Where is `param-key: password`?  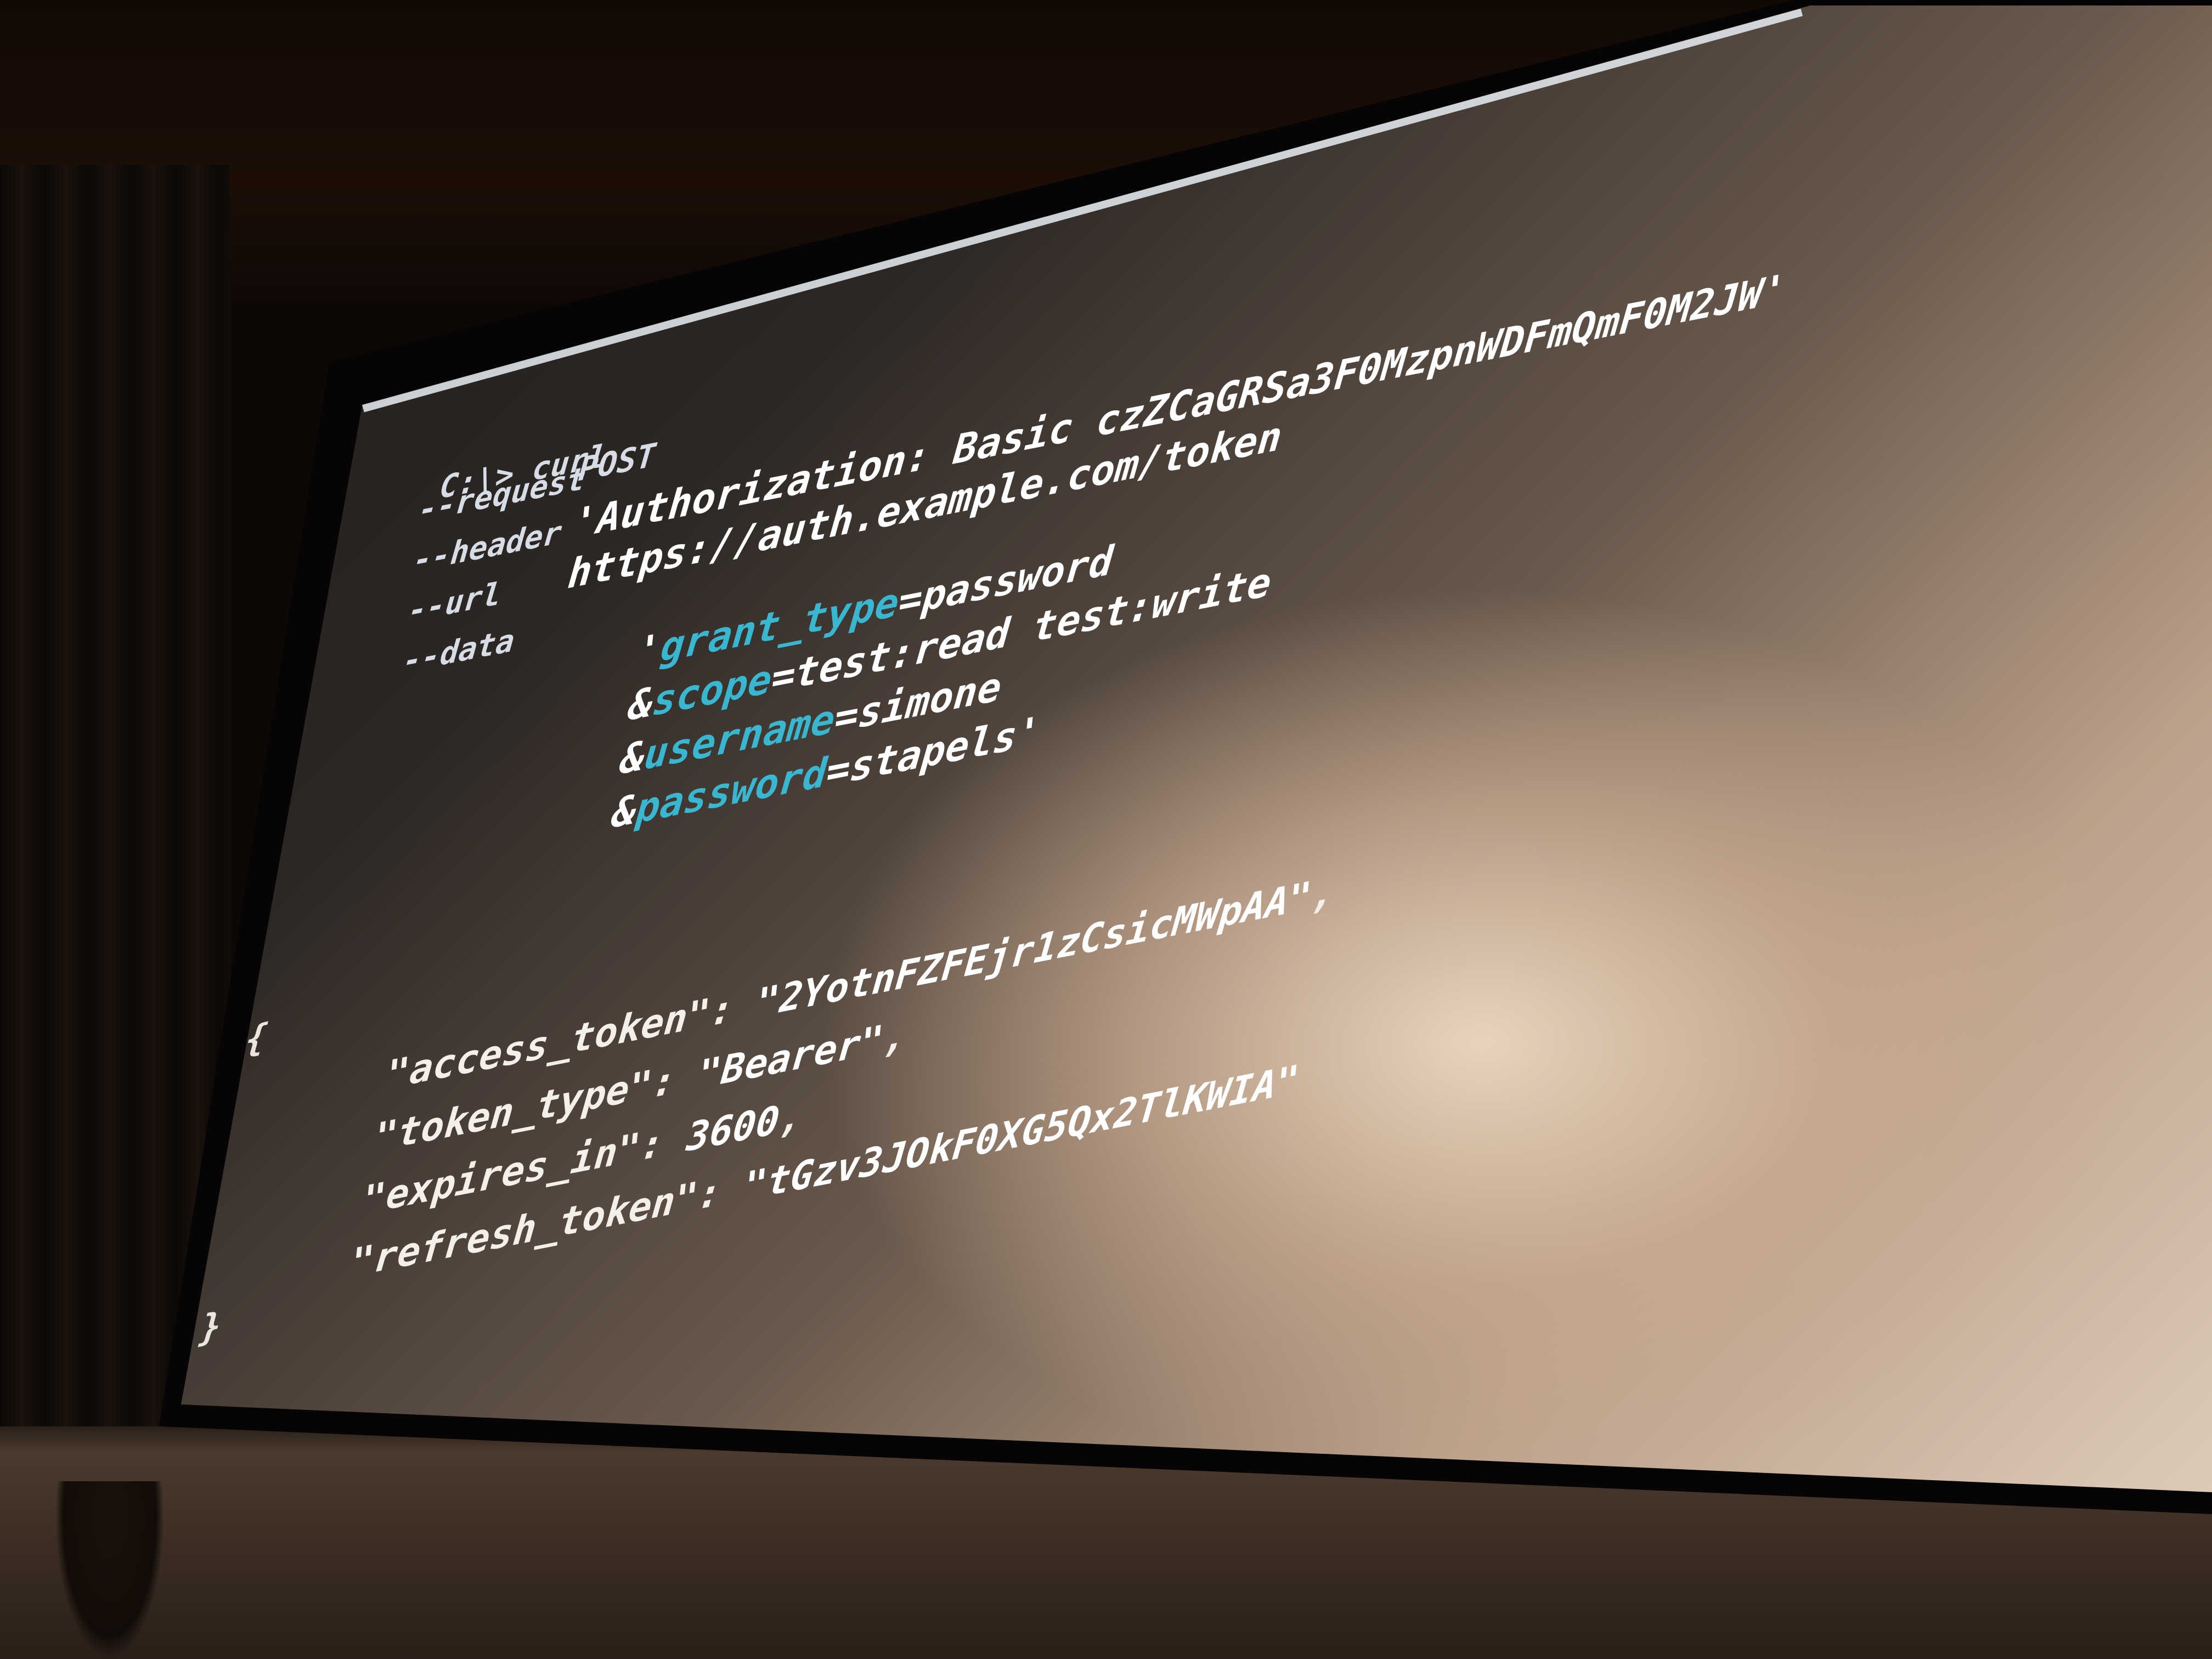 param-key: password is located at coordinates (732, 790).